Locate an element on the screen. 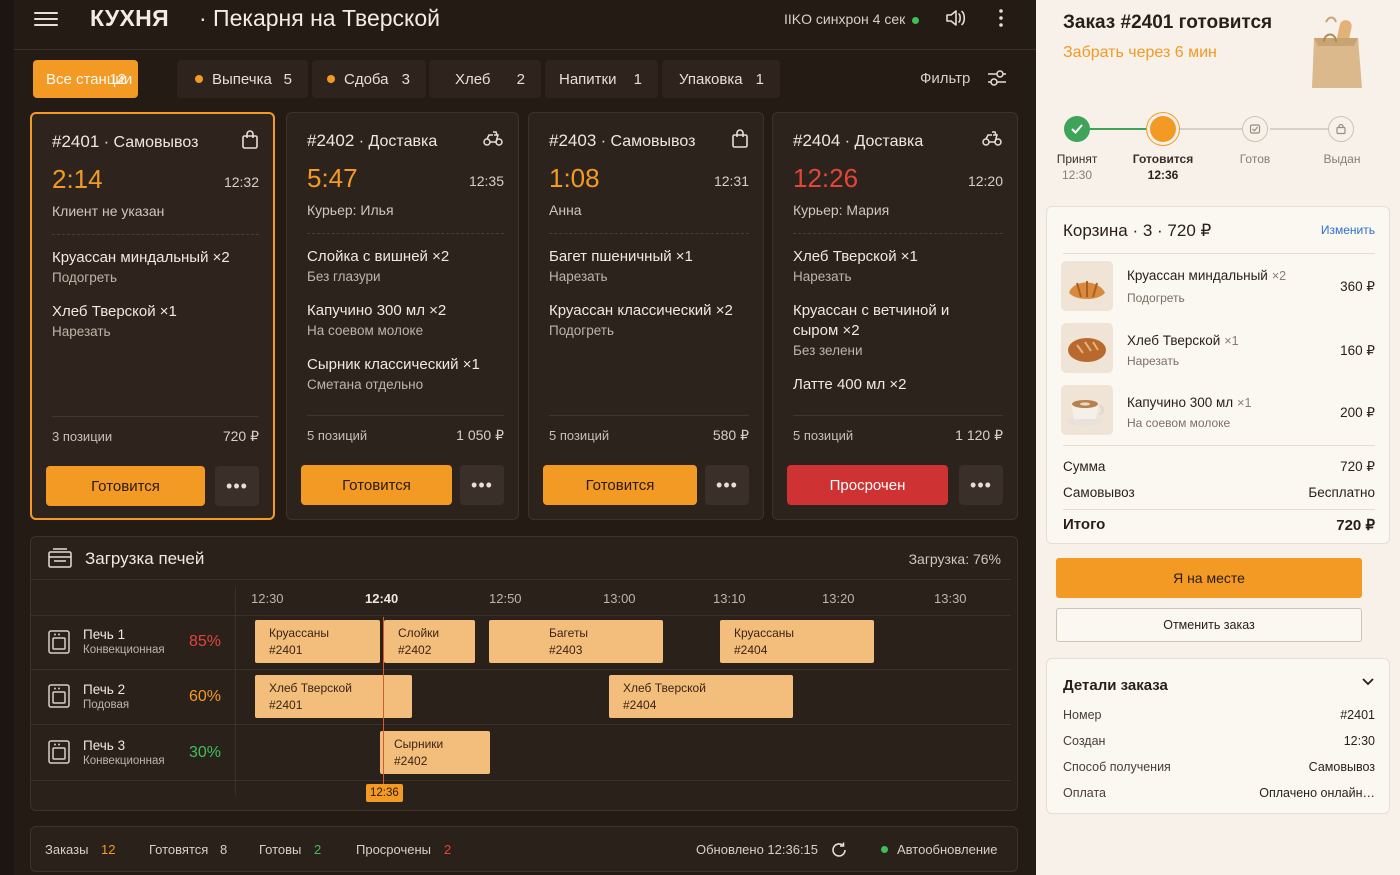 The width and height of the screenshot is (1400, 875). order-time: 12:35 is located at coordinates (486, 181).